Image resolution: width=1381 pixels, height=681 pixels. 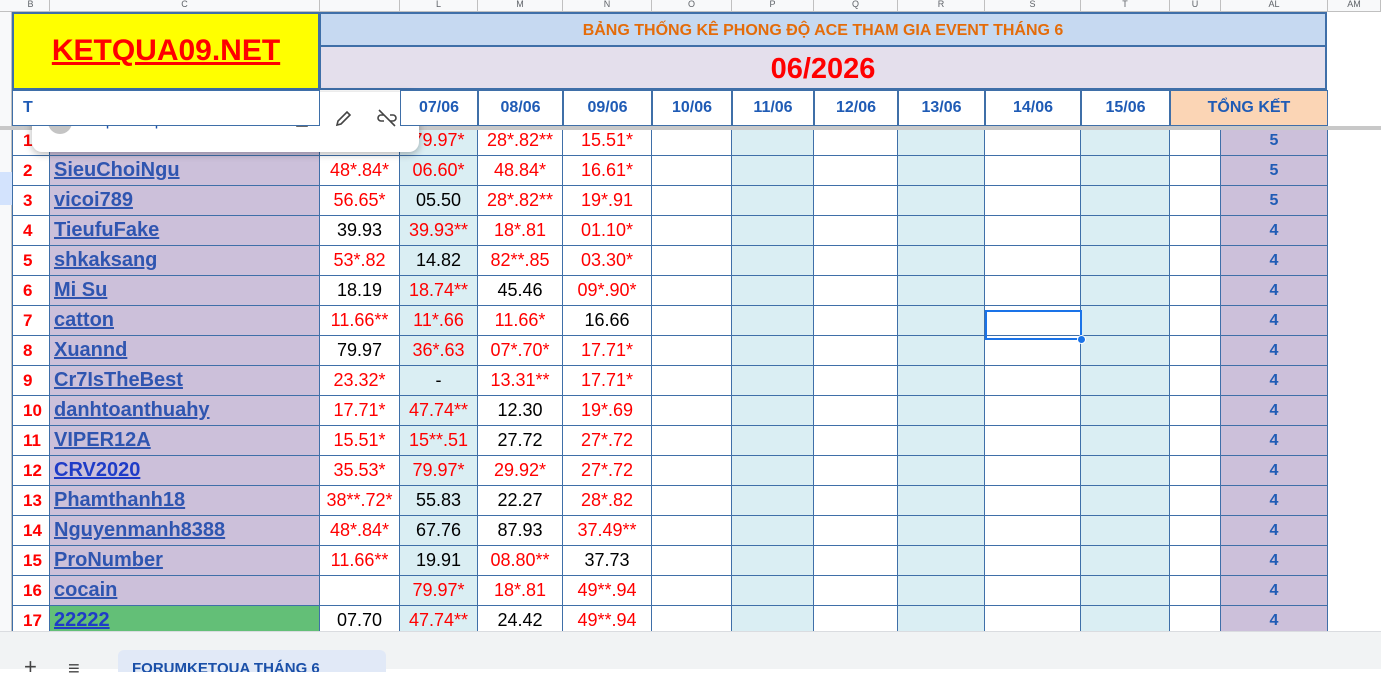 What do you see at coordinates (607, 561) in the screenshot?
I see `value-cell: 37.73` at bounding box center [607, 561].